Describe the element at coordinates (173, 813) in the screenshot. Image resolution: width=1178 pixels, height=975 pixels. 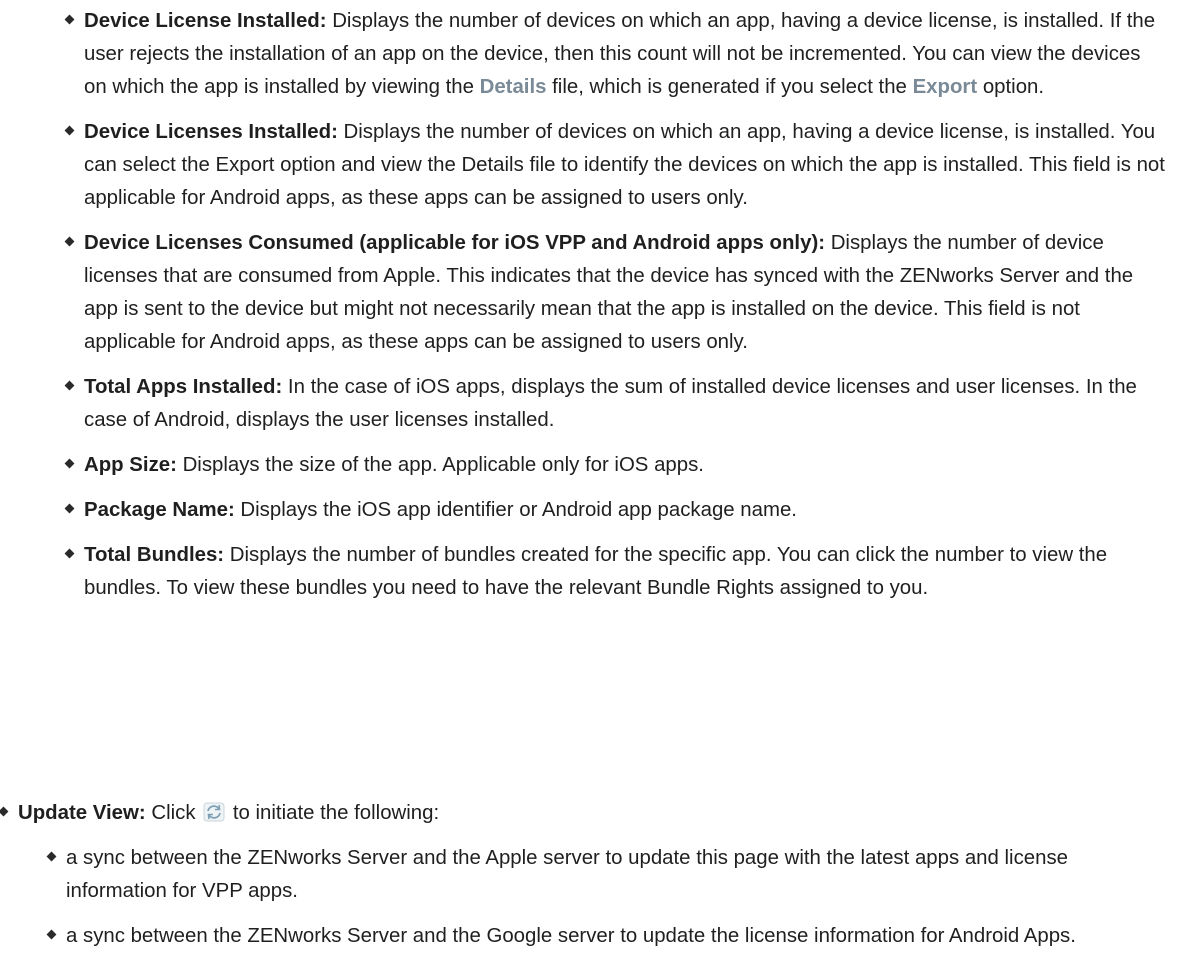
I see `item-text: Click` at that location.